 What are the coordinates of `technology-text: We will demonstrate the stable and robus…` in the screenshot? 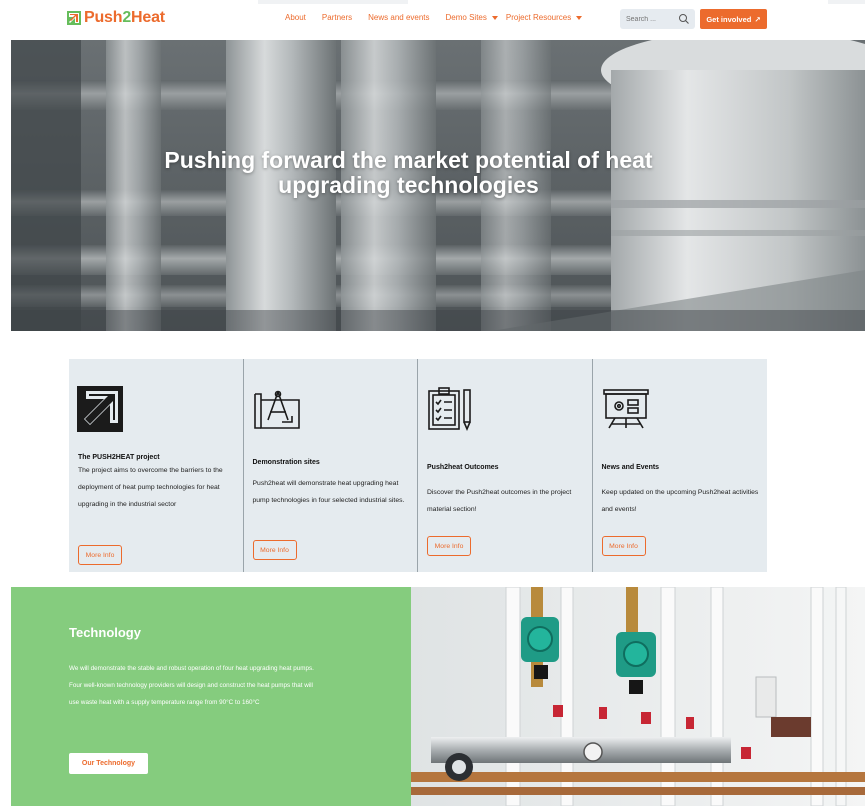 It's located at (191, 685).